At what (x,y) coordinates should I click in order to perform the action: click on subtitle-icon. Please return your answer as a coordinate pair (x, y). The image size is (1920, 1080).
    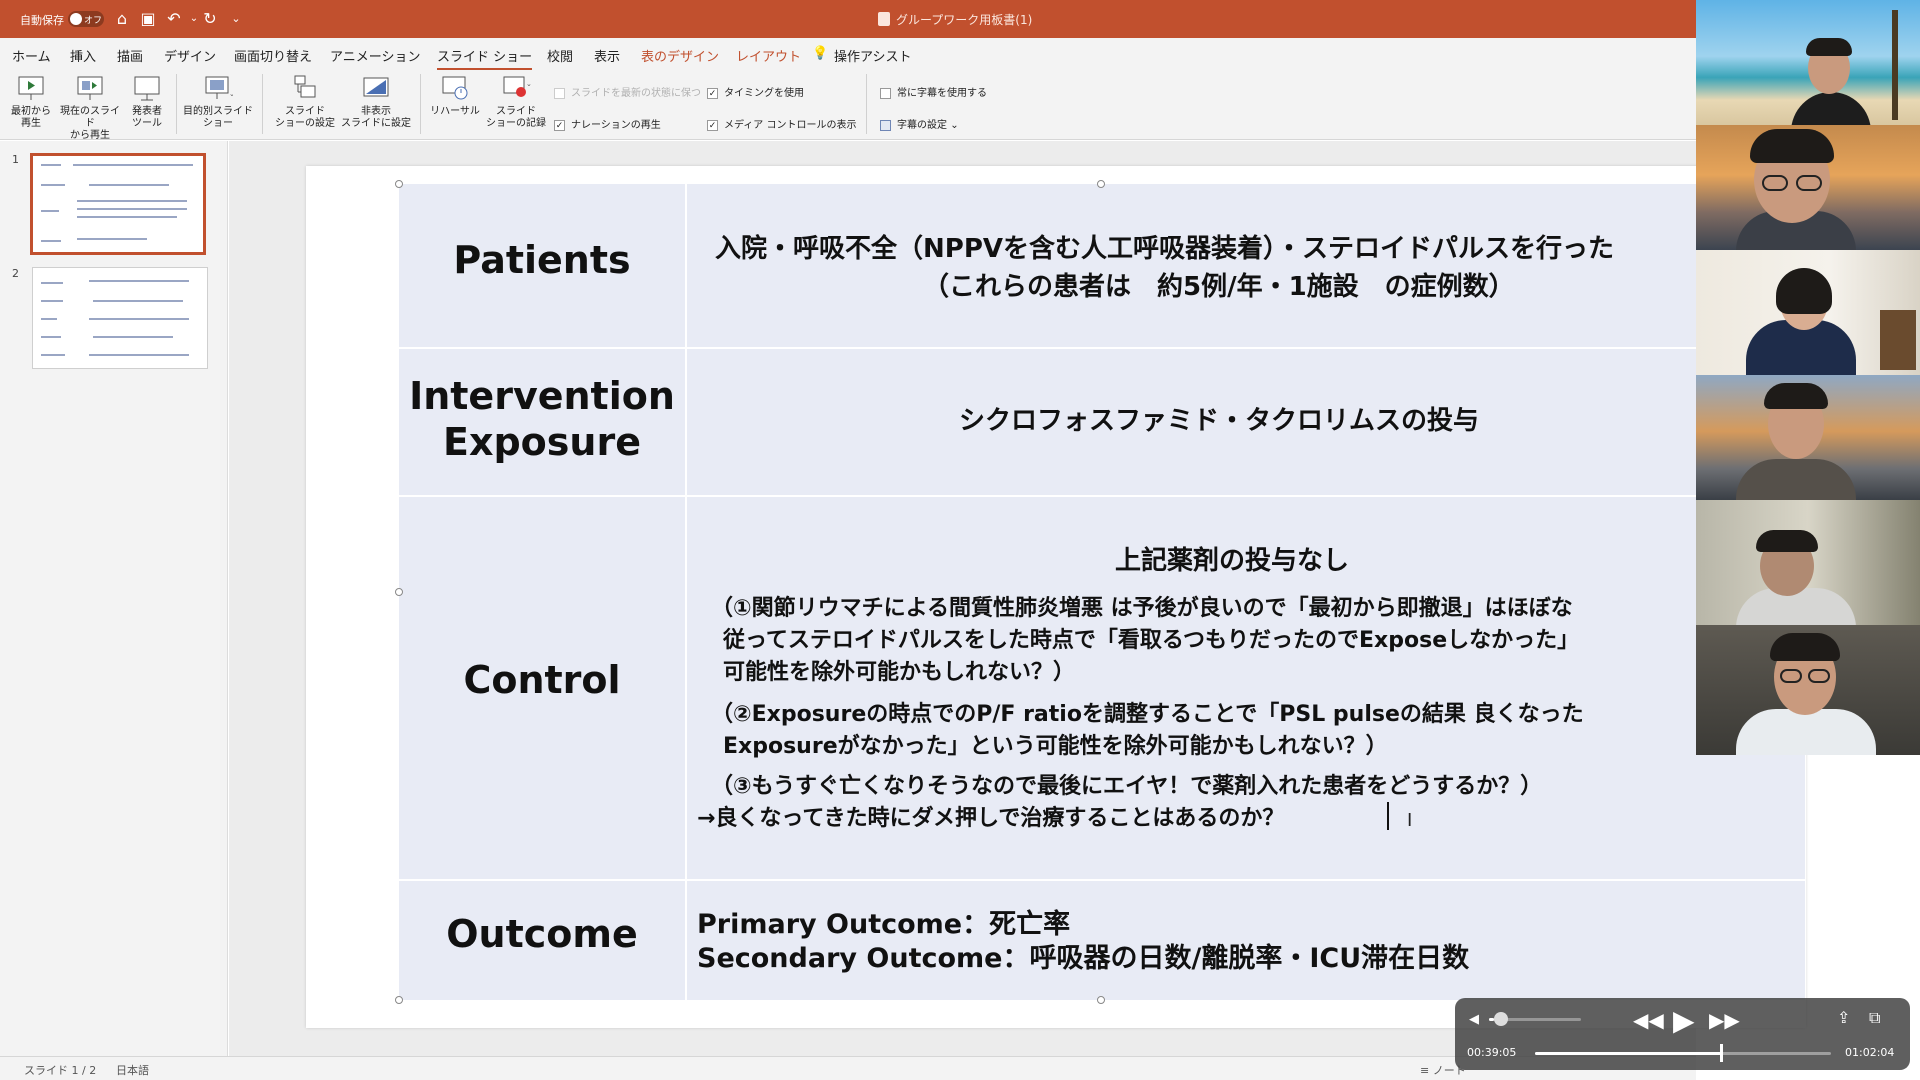
    Looking at the image, I should click on (885, 125).